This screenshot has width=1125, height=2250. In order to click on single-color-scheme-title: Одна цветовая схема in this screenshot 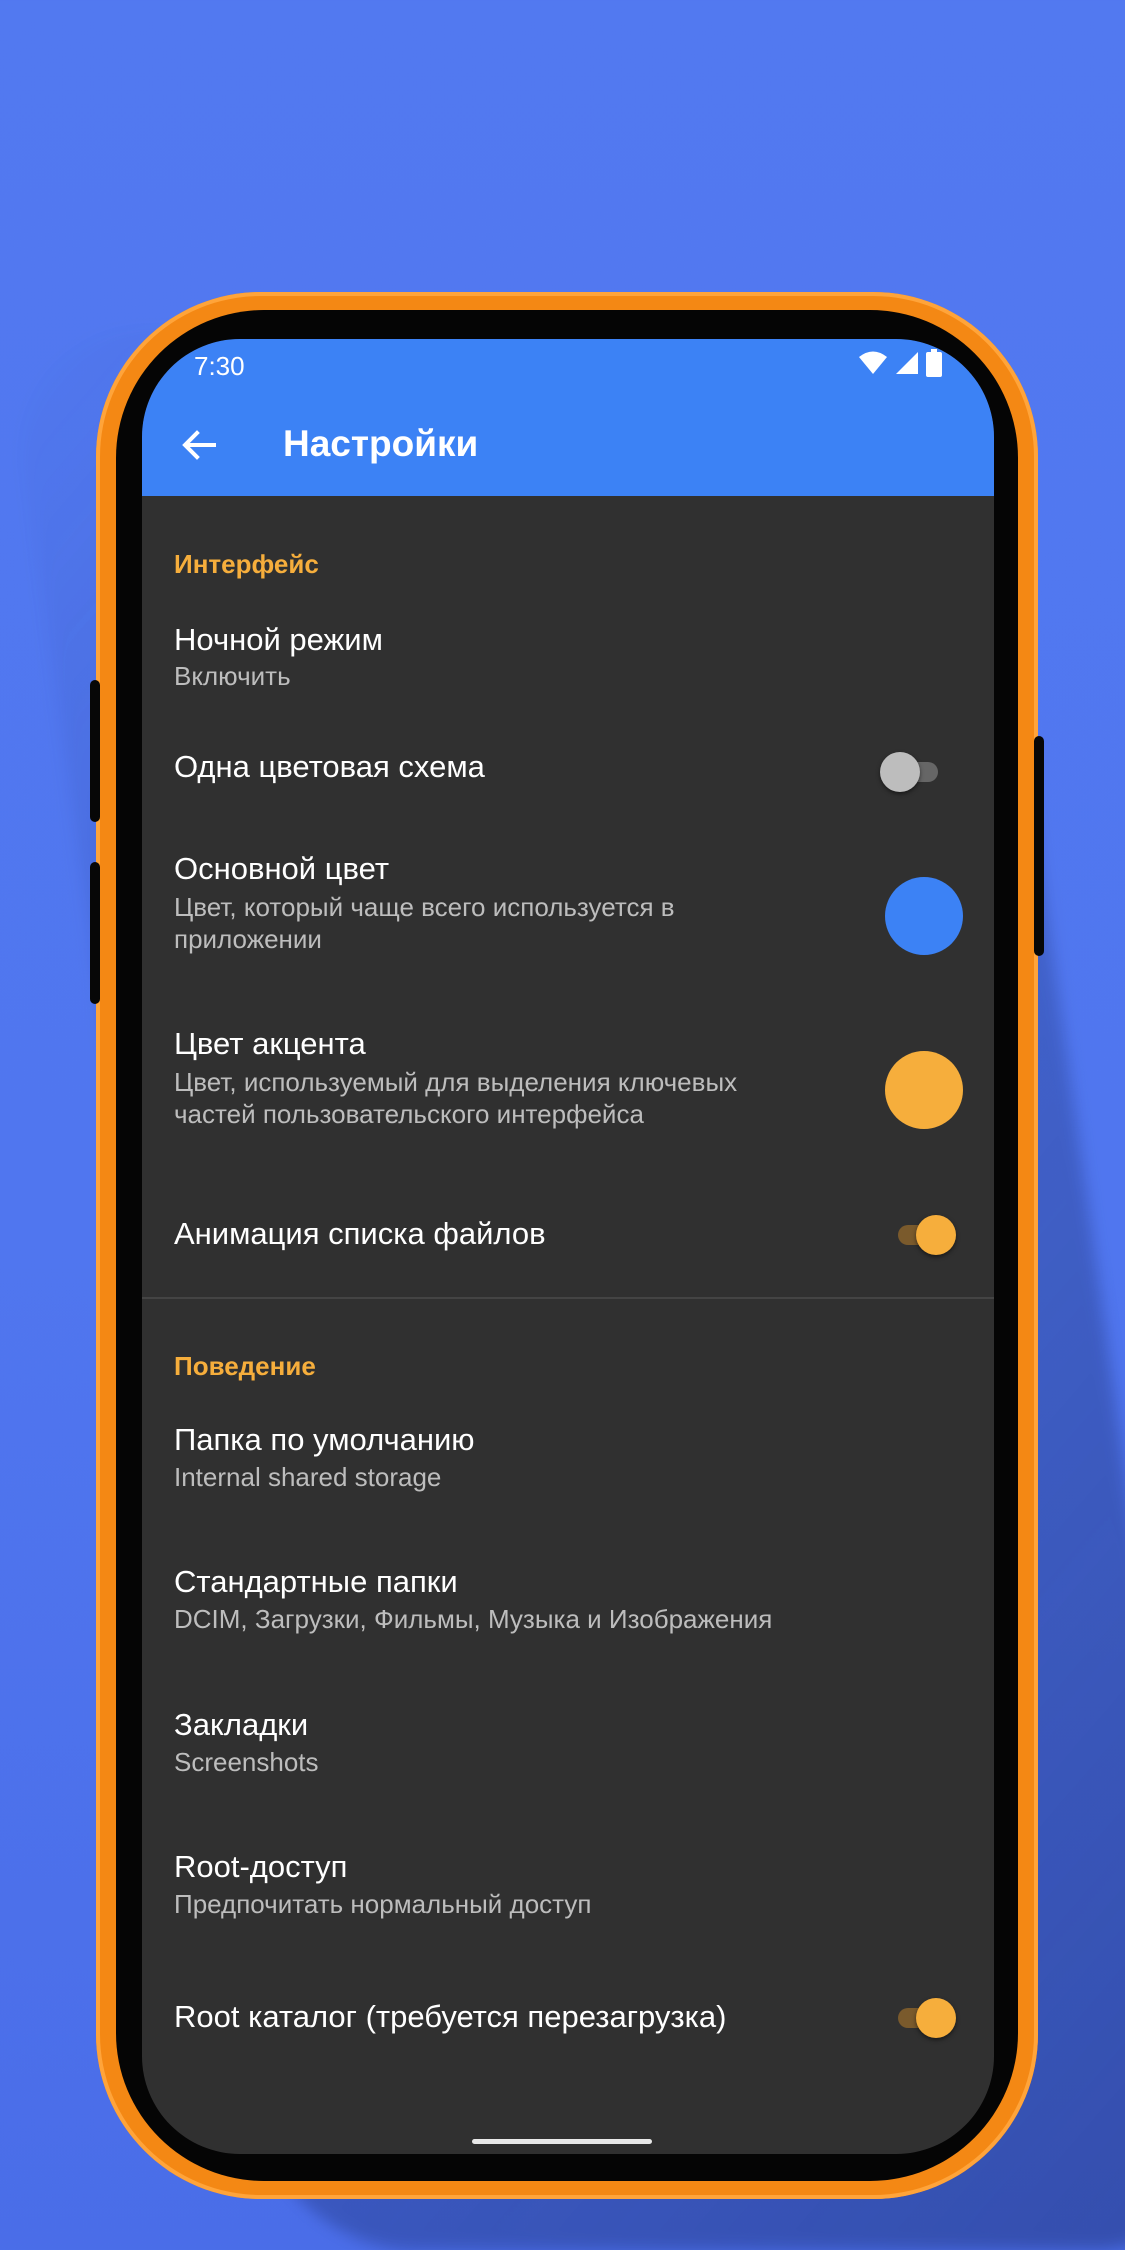, I will do `click(329, 766)`.